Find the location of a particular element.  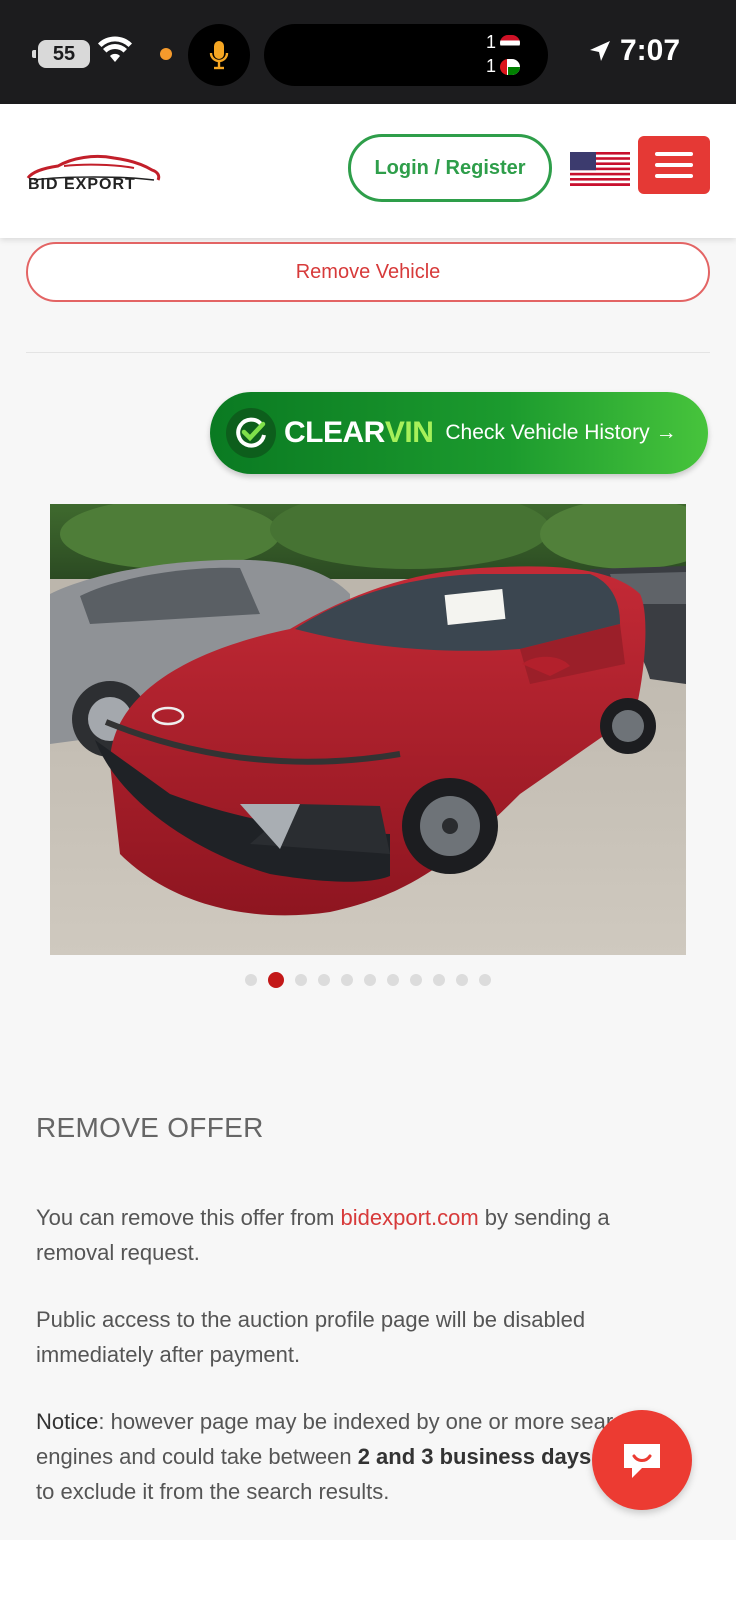

mic-icon is located at coordinates (219, 55).